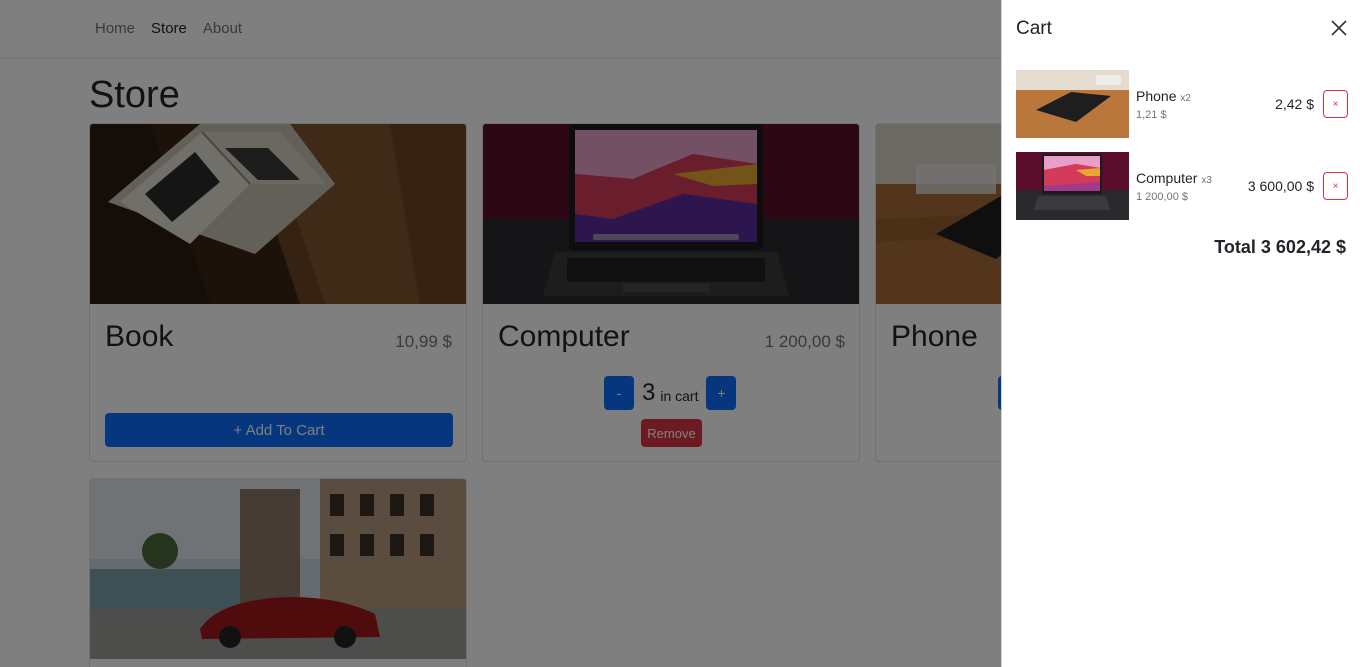 The image size is (1360, 667). What do you see at coordinates (1185, 98) in the screenshot?
I see `cart-item-quantity: x2` at bounding box center [1185, 98].